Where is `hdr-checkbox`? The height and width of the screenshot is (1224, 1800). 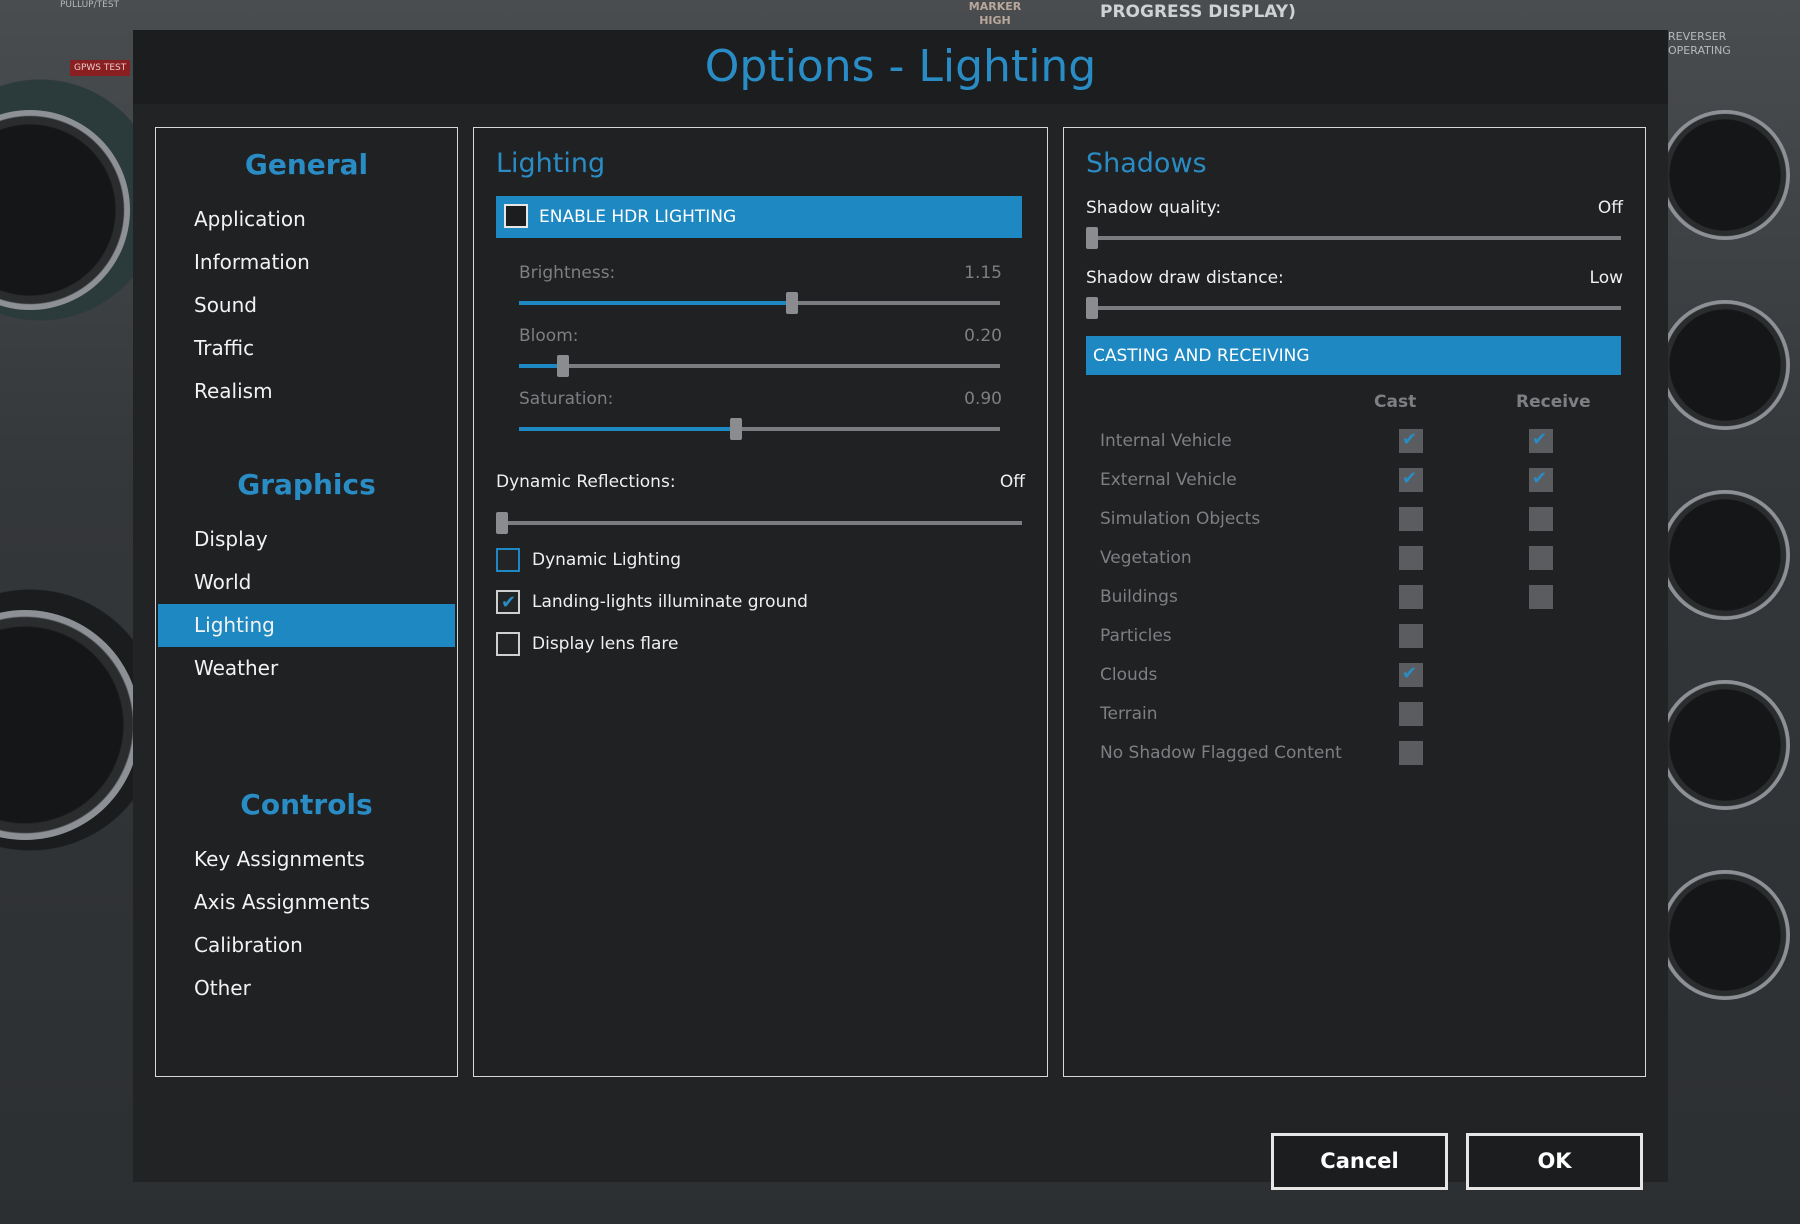
hdr-checkbox is located at coordinates (516, 216).